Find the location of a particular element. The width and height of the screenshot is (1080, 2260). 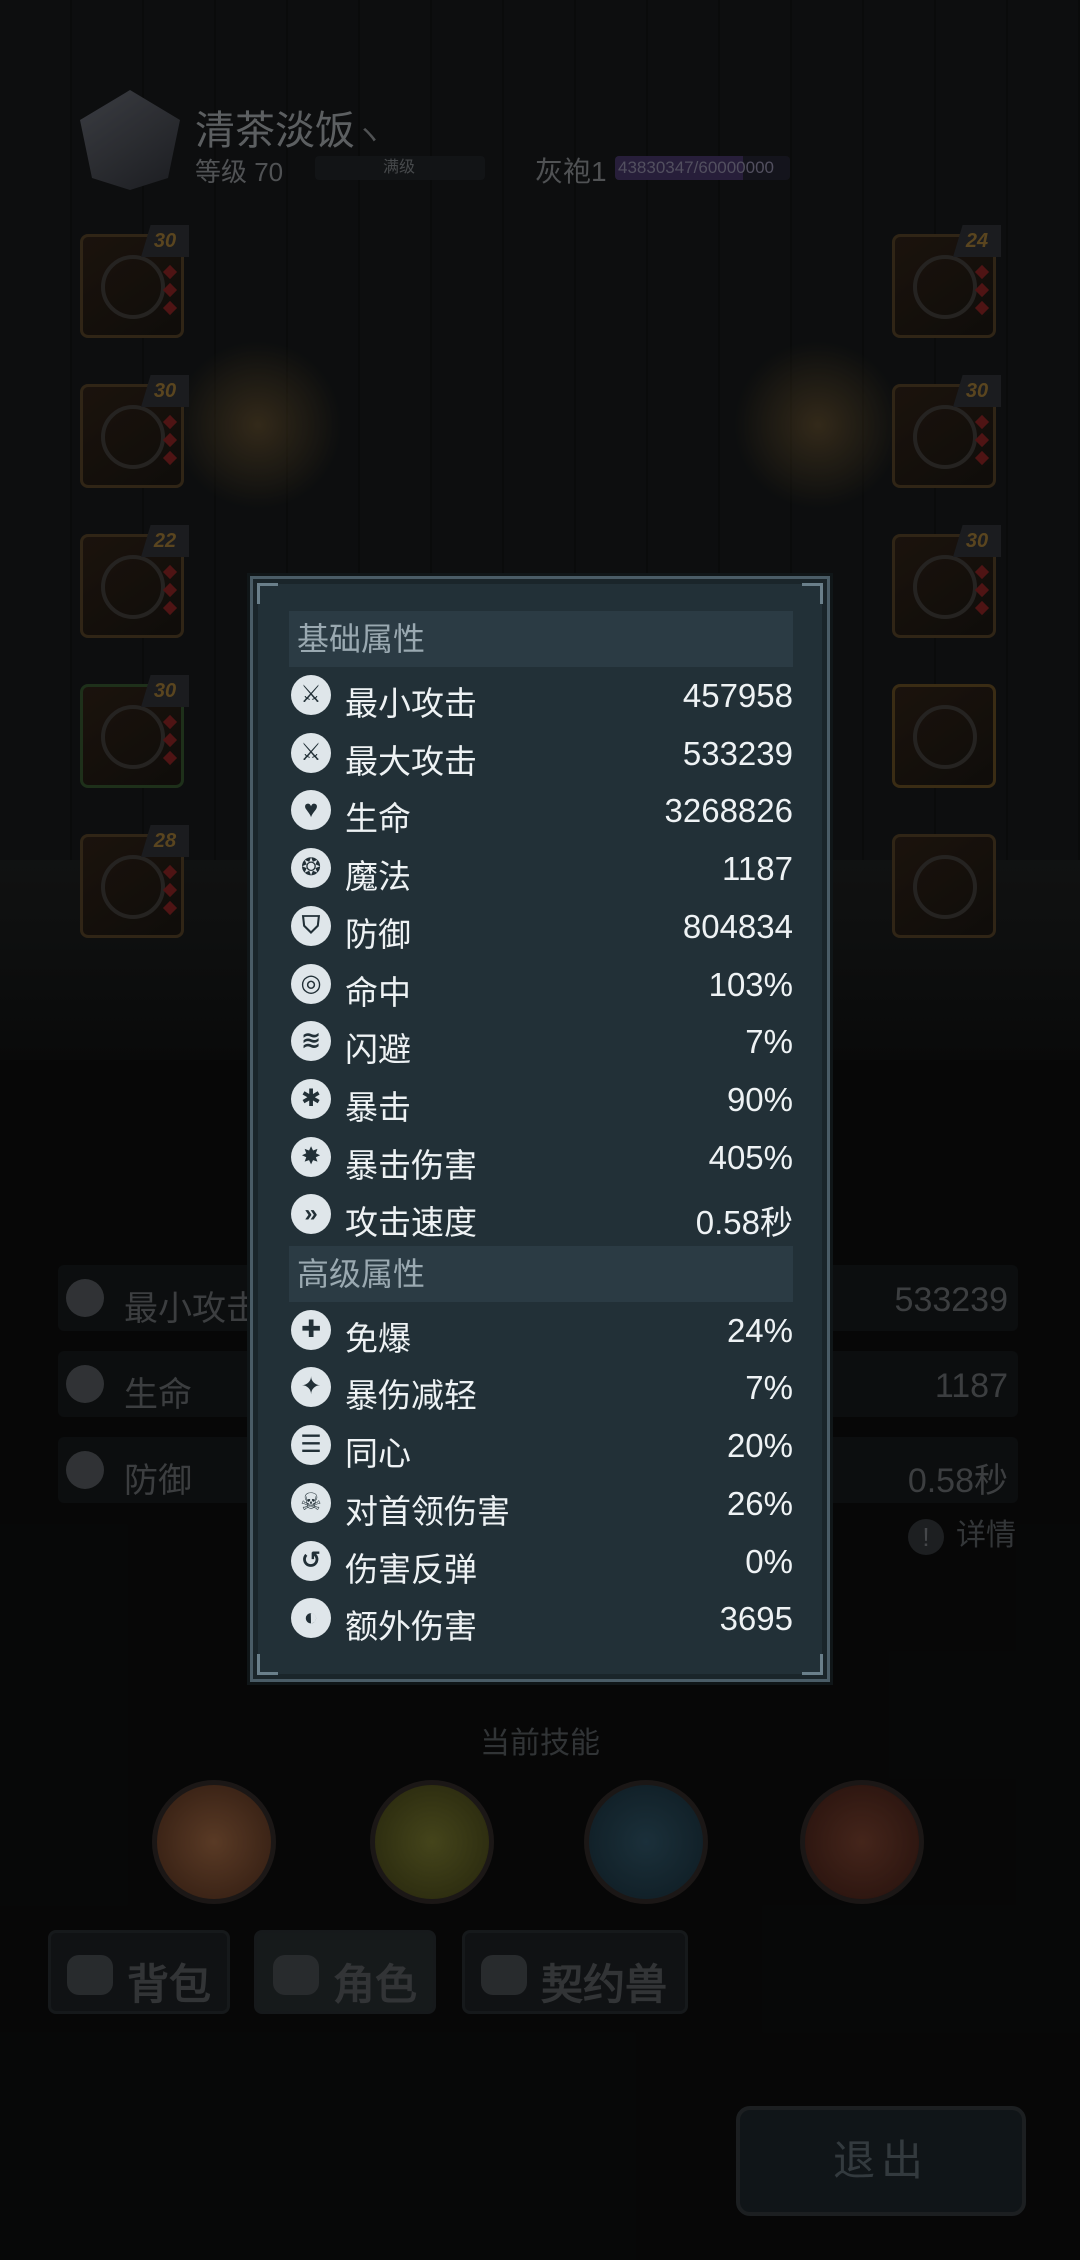

stat-label: 防御 is located at coordinates (378, 934).